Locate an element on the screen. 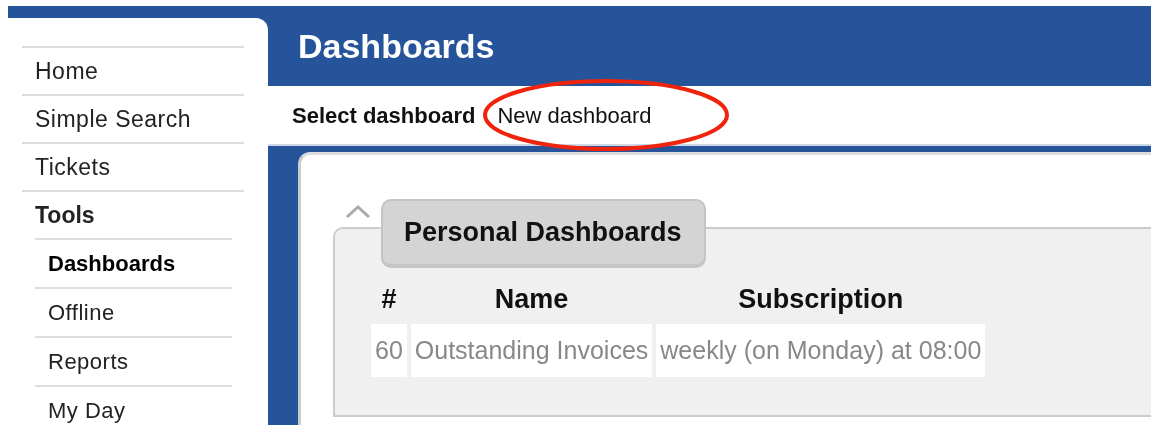  sidebar-item: Reports is located at coordinates (133, 360).